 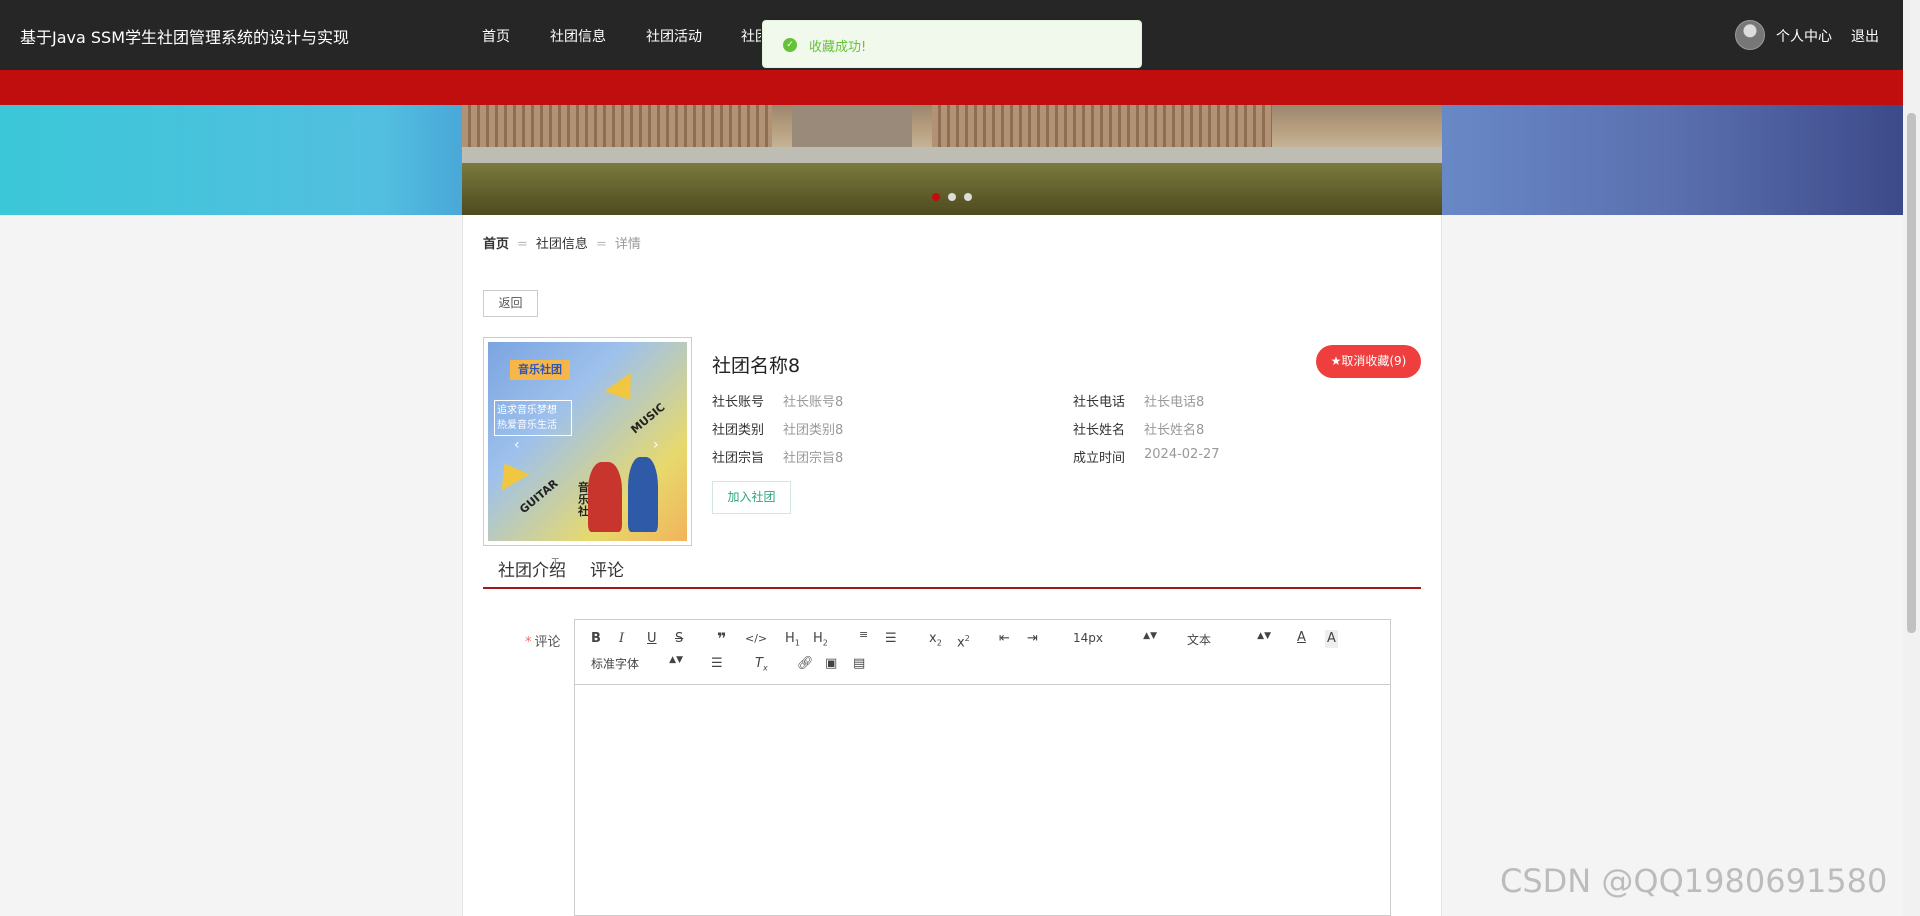 I want to click on scrollbar-thumb, so click(x=1911, y=373).